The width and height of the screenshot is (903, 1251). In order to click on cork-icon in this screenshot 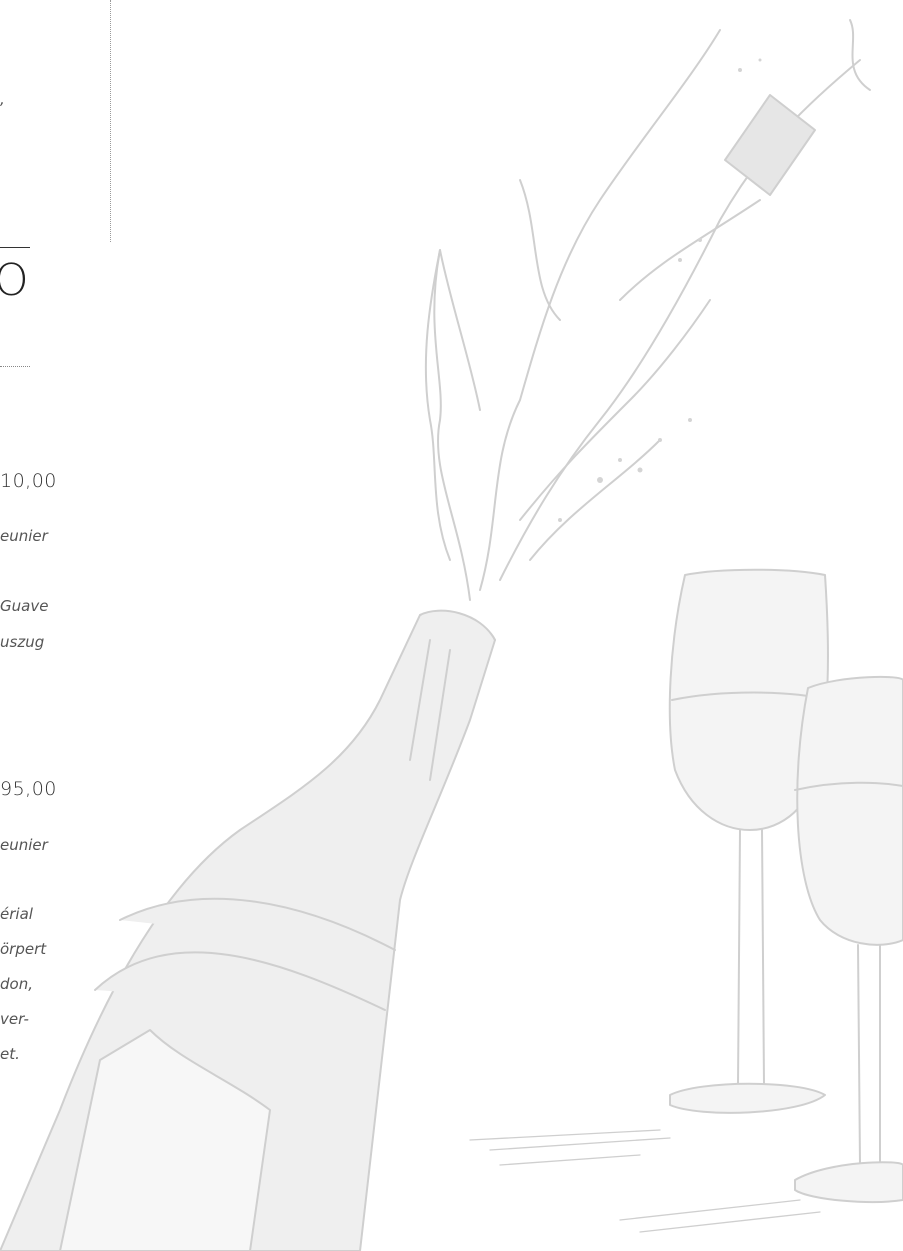, I will do `click(770, 145)`.